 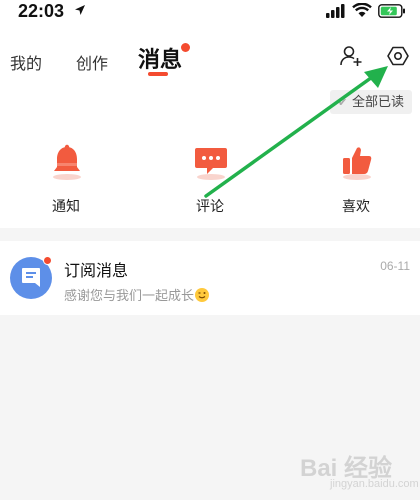 What do you see at coordinates (129, 295) in the screenshot?
I see `message-preview-text: 感谢您与我们一起成长` at bounding box center [129, 295].